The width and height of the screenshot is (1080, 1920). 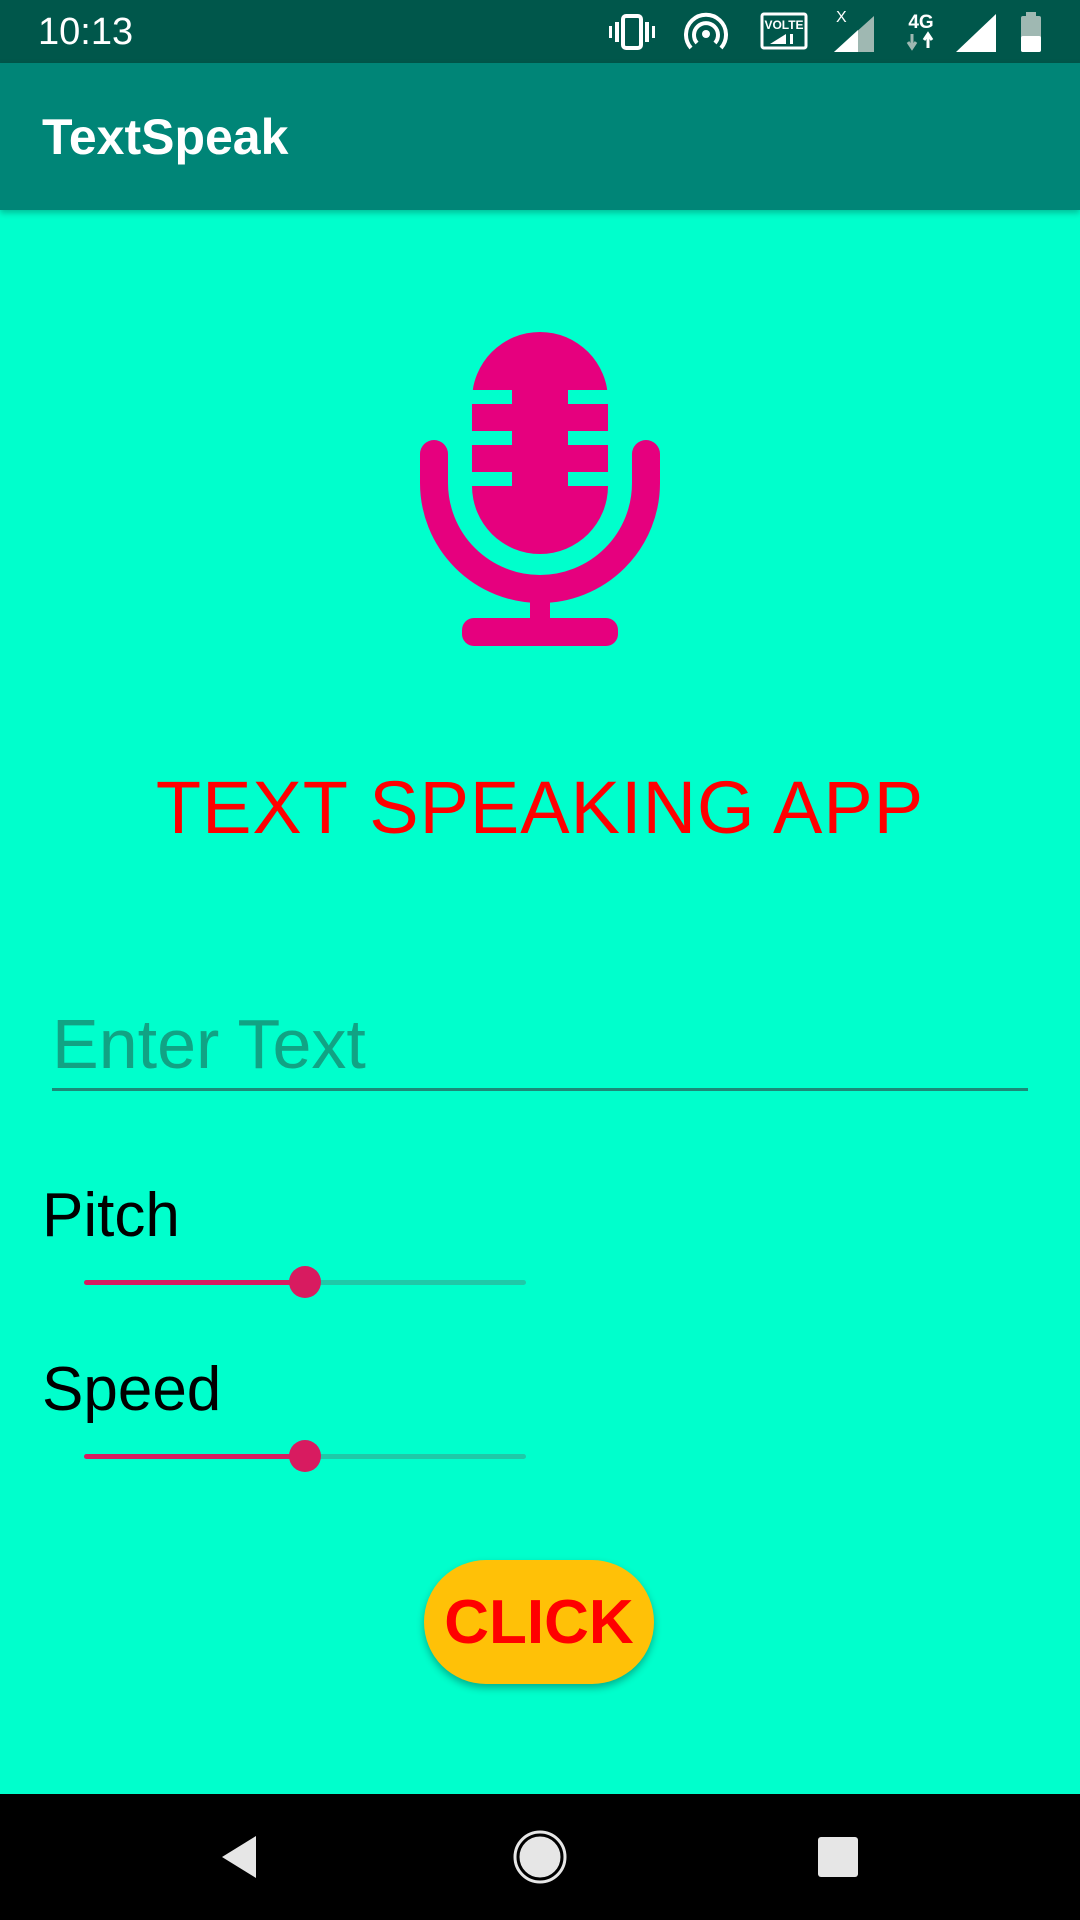 I want to click on speed-slider-fill, so click(x=194, y=1456).